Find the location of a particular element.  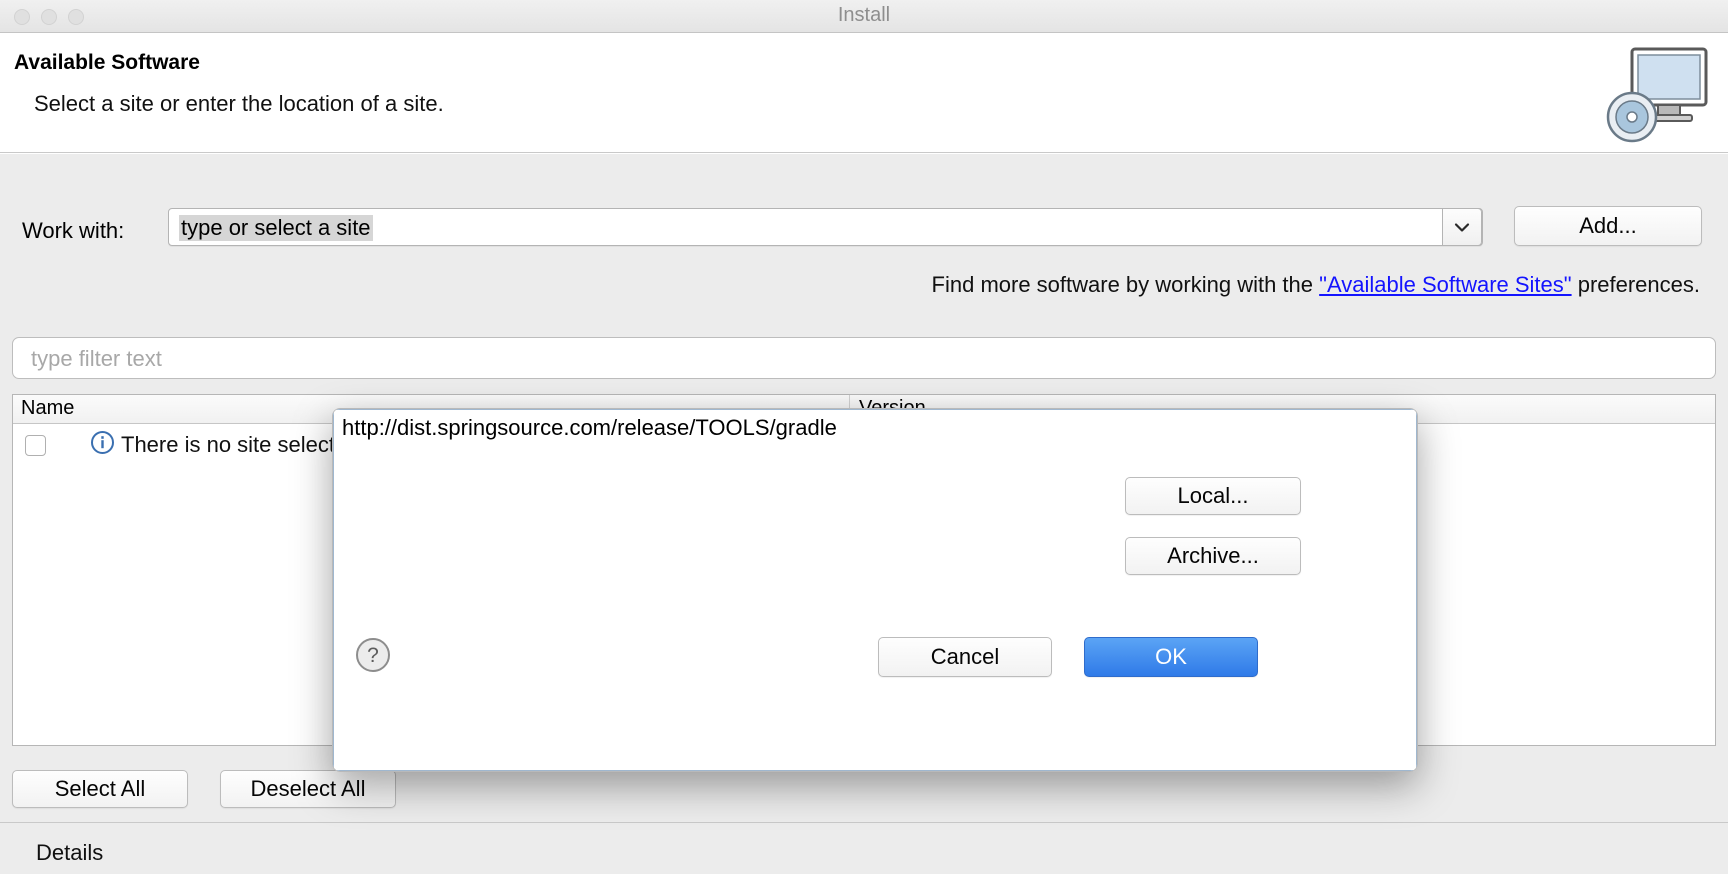

work-with-label: Work with: is located at coordinates (73, 230).